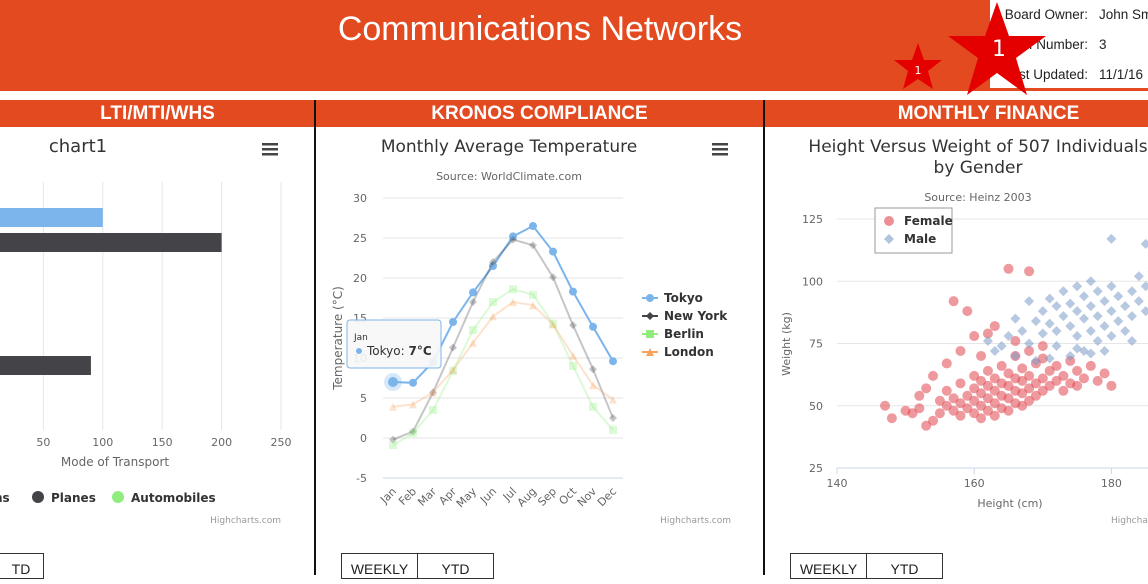  Describe the element at coordinates (245, 521) in the screenshot. I see `chart-credits: Highcharts.com` at that location.